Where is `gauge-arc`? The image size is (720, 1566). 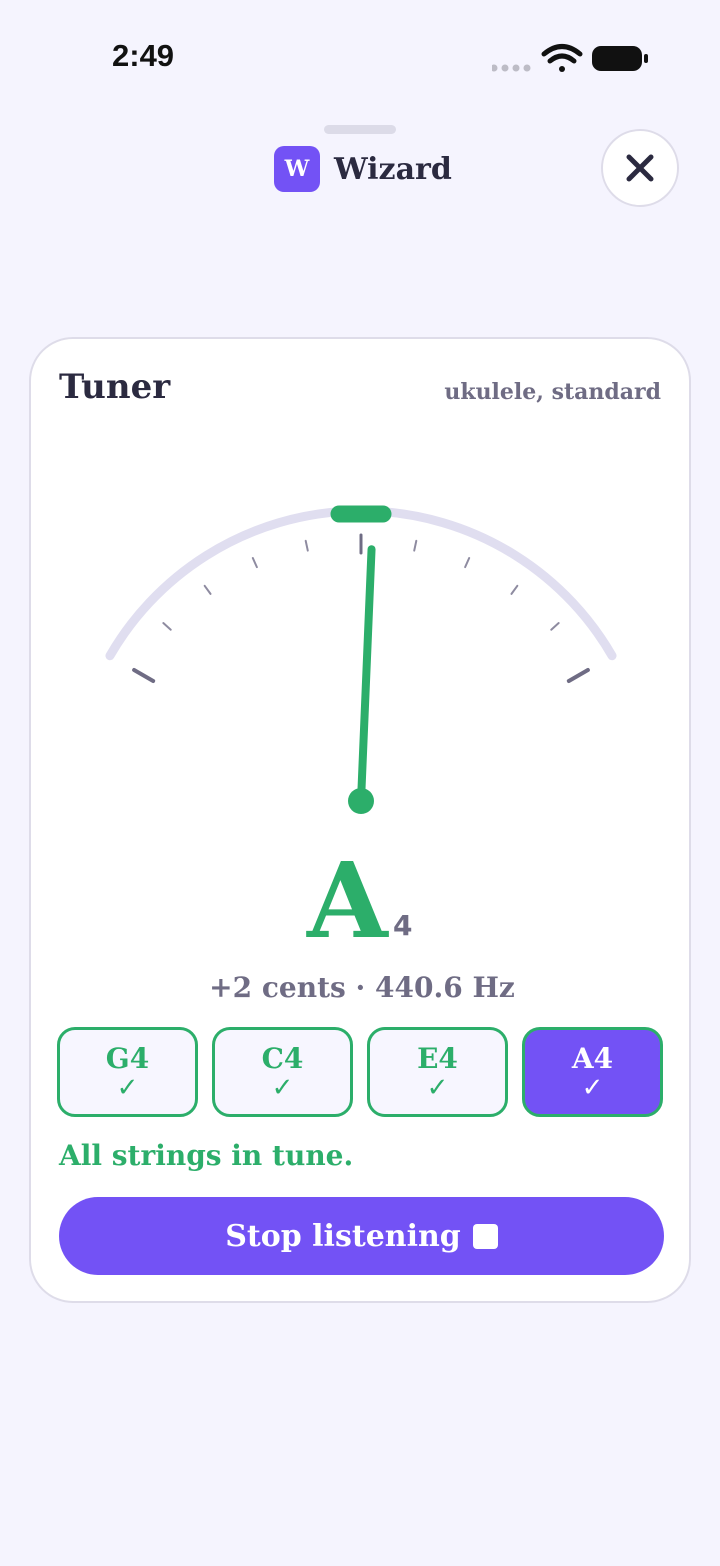
gauge-arc is located at coordinates (361, 583).